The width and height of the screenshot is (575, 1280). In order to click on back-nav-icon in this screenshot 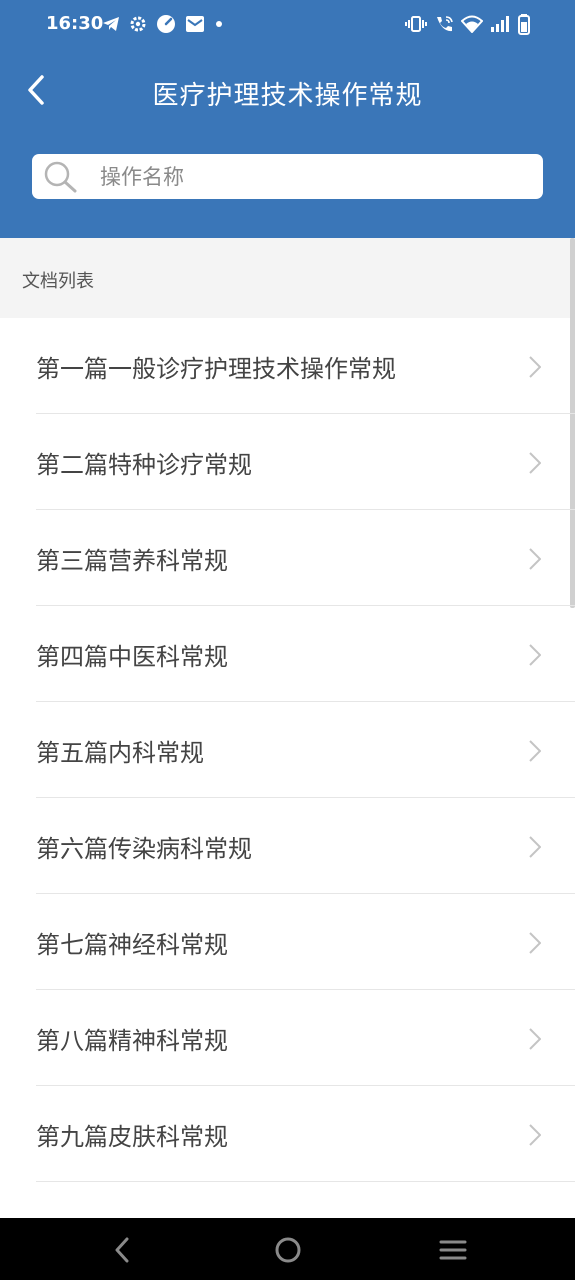, I will do `click(122, 1250)`.